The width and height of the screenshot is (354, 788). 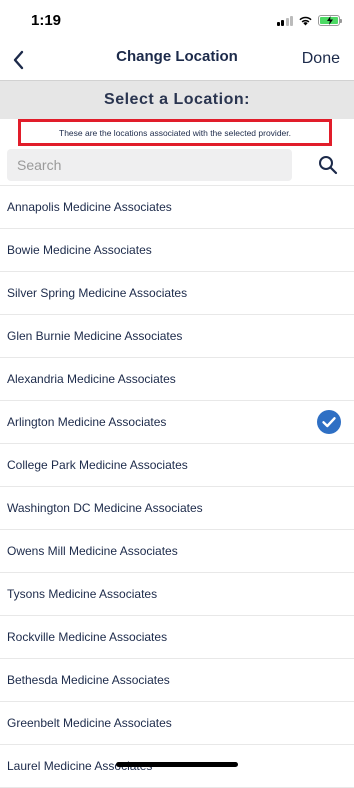 I want to click on list-item-label: Rockville Medicine Associates, so click(x=87, y=637).